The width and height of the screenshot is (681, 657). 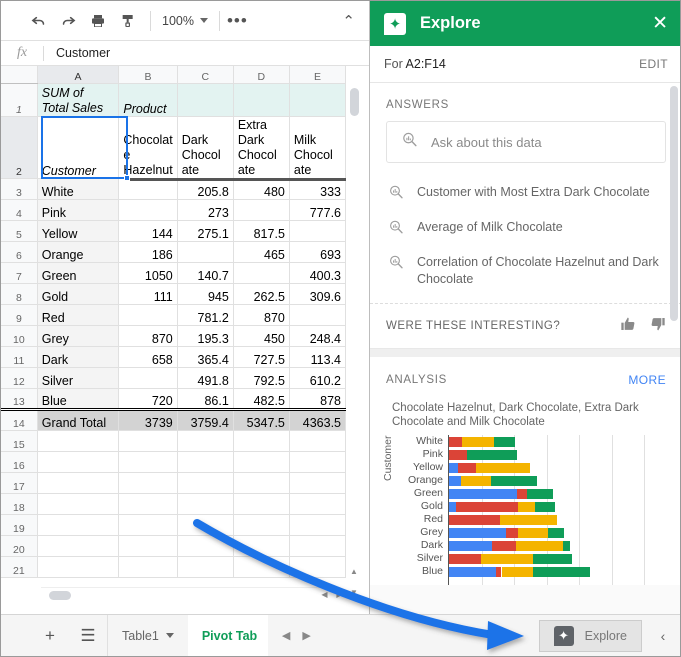 I want to click on corner-cell, so click(x=19, y=75).